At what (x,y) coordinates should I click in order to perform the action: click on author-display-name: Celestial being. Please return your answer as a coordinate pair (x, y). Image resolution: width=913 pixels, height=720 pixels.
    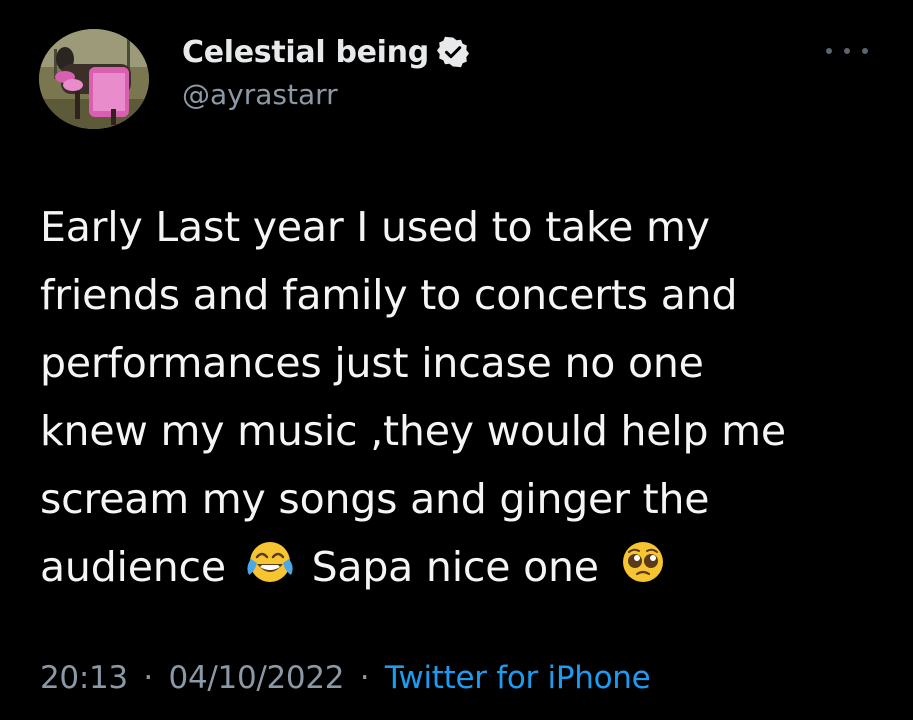
    Looking at the image, I should click on (305, 52).